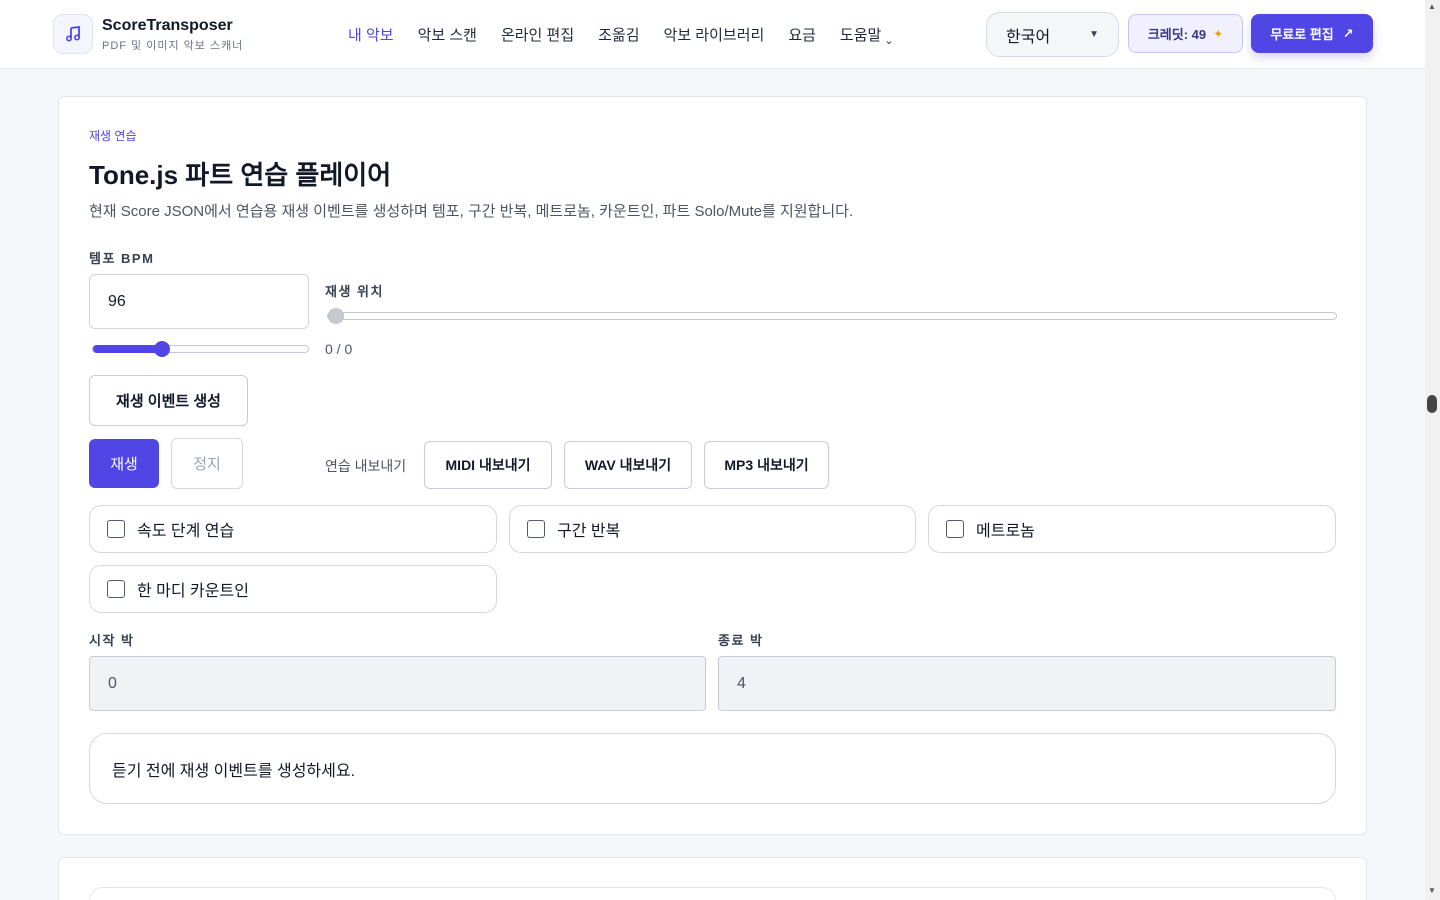 Image resolution: width=1440 pixels, height=900 pixels. I want to click on count-in-label: 한 마디 카운트인, so click(193, 591).